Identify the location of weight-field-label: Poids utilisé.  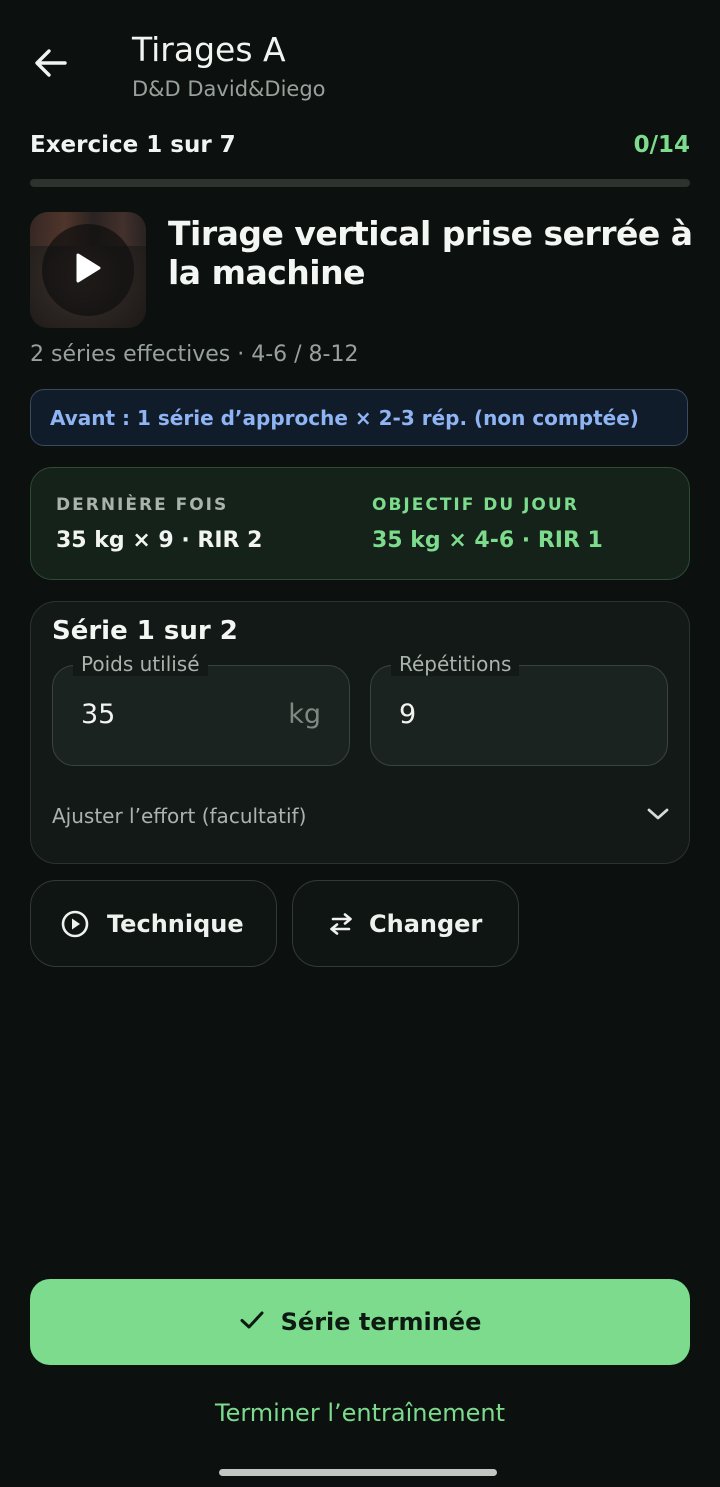
(140, 664).